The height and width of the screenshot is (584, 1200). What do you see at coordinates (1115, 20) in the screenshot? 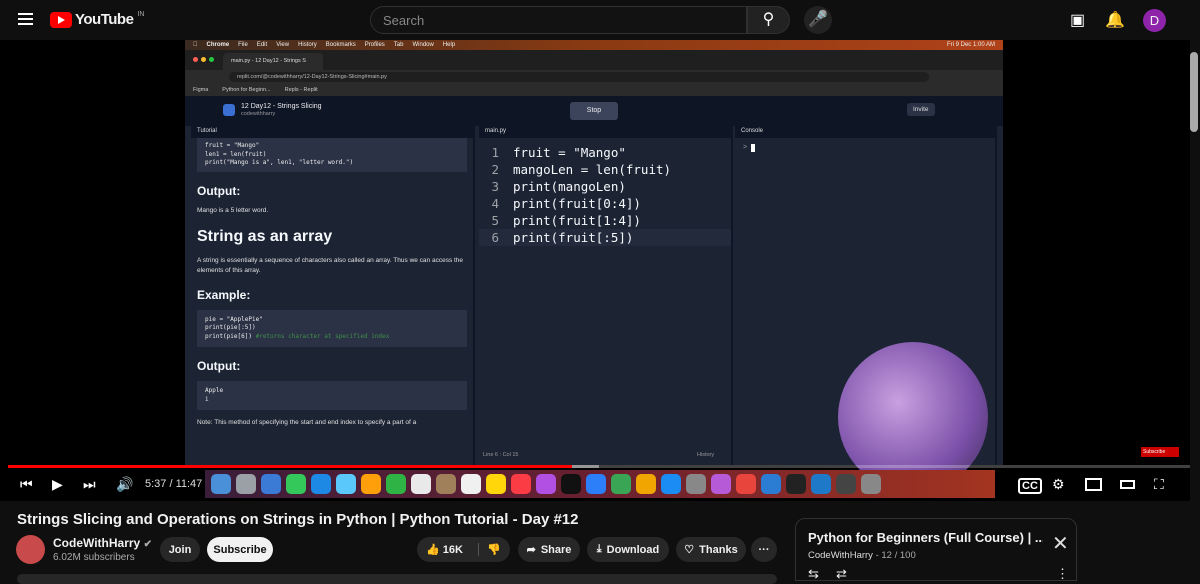
I see `notifications-bell-icon: 🔔` at bounding box center [1115, 20].